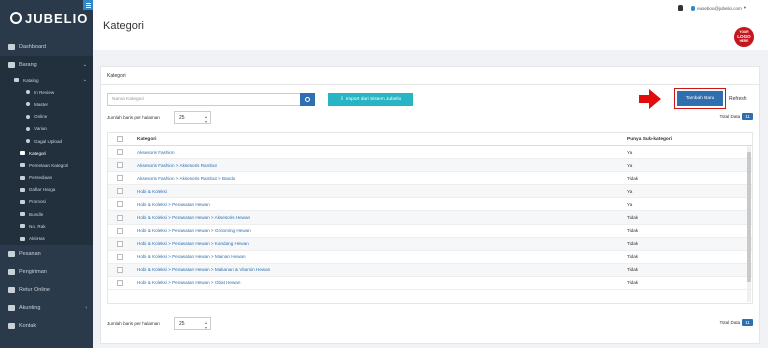 Image resolution: width=768 pixels, height=348 pixels. Describe the element at coordinates (84, 80) in the screenshot. I see `chevron-down-icon: ⌄` at that location.